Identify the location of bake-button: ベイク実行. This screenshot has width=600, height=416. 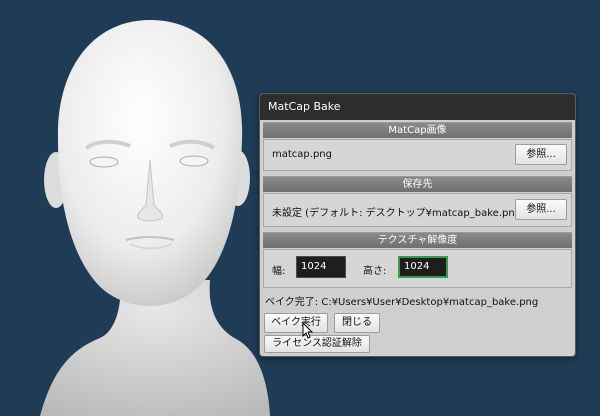
(296, 323).